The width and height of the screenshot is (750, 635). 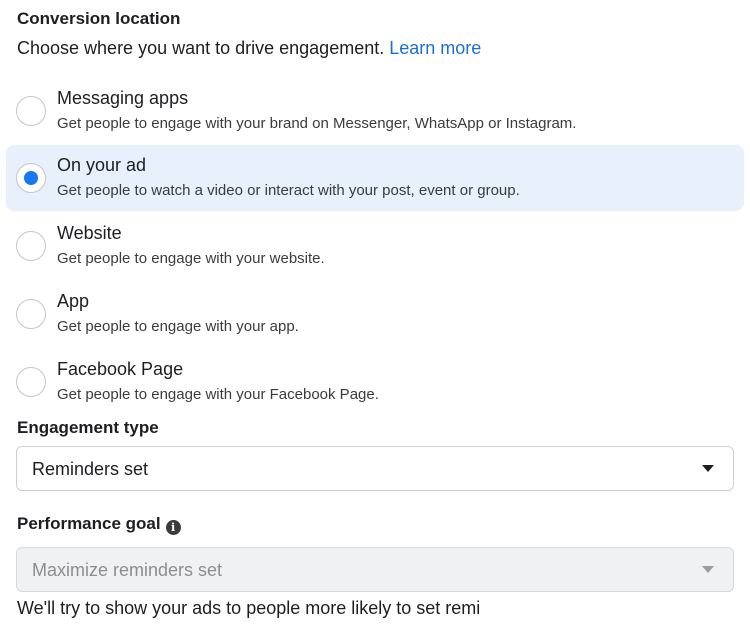 What do you see at coordinates (31, 246) in the screenshot?
I see `radio-website` at bounding box center [31, 246].